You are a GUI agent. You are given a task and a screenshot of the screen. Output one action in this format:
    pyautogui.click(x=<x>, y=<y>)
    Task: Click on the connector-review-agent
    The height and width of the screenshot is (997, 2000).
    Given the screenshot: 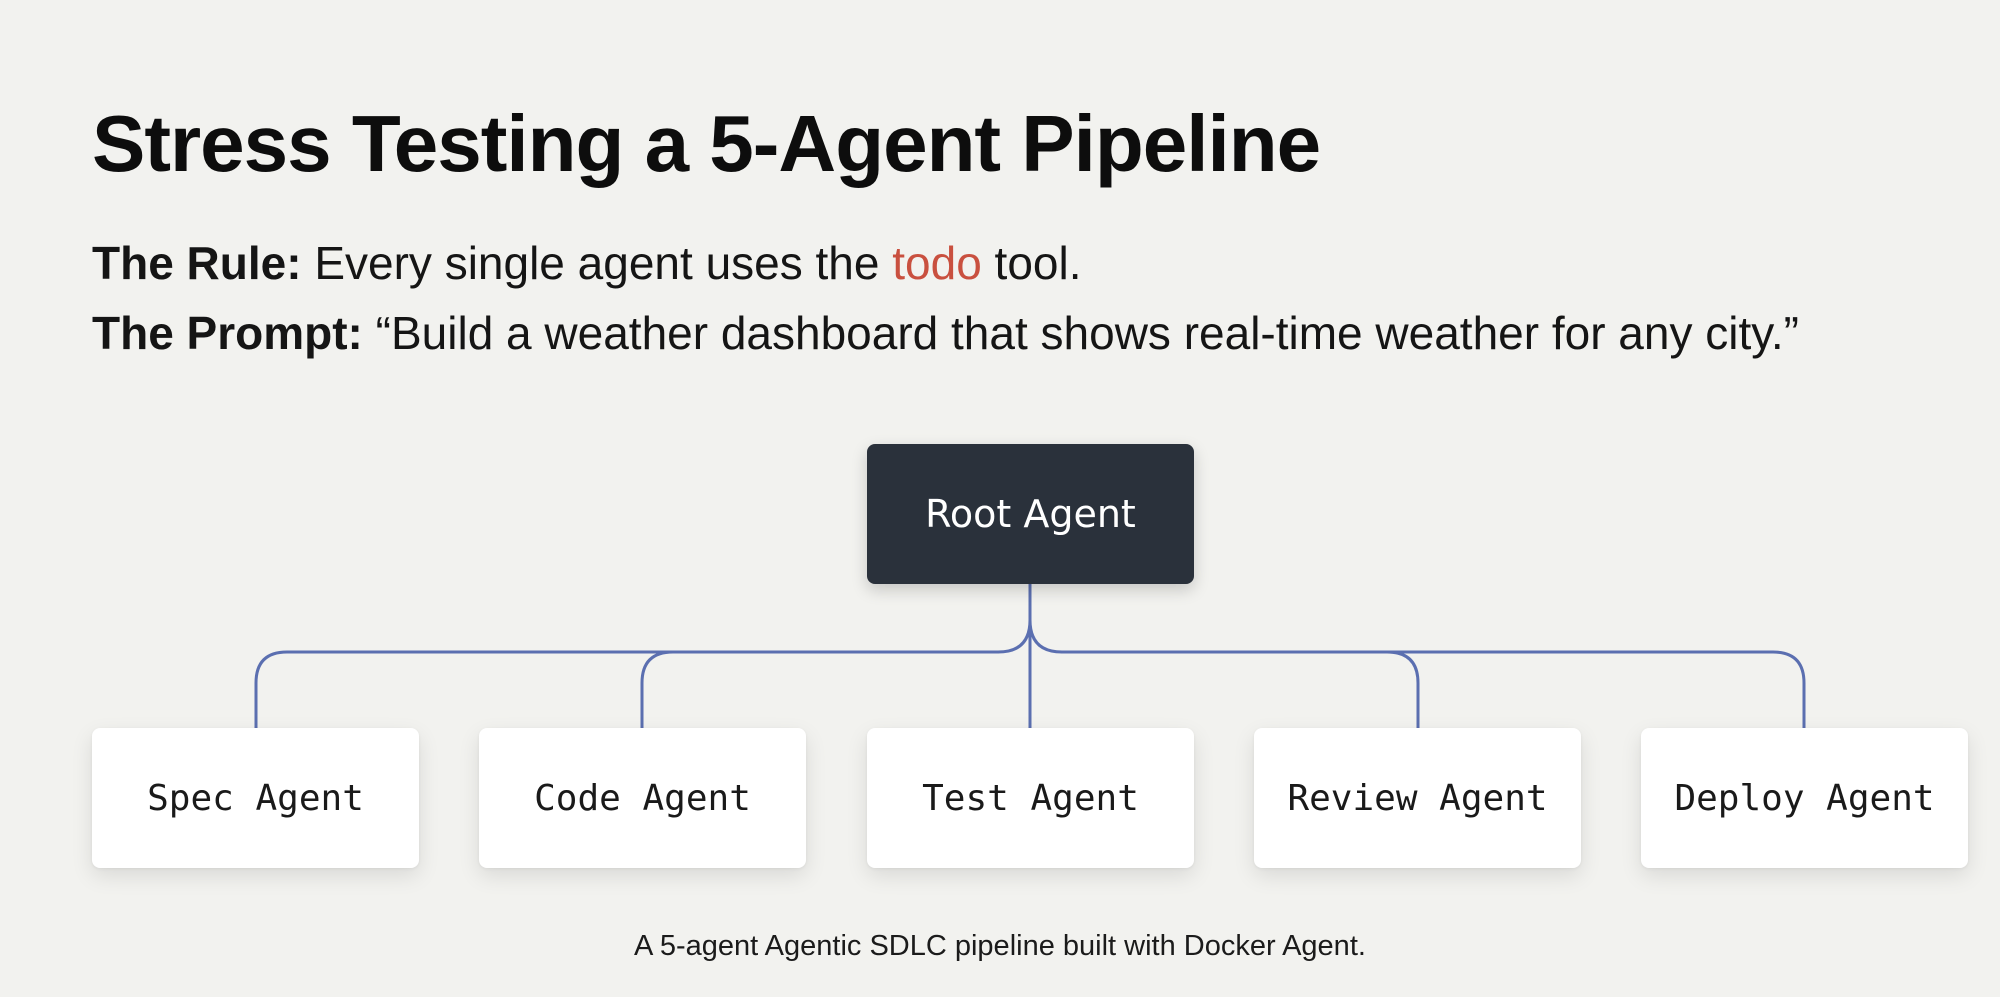 What is the action you would take?
    pyautogui.click(x=1240, y=690)
    